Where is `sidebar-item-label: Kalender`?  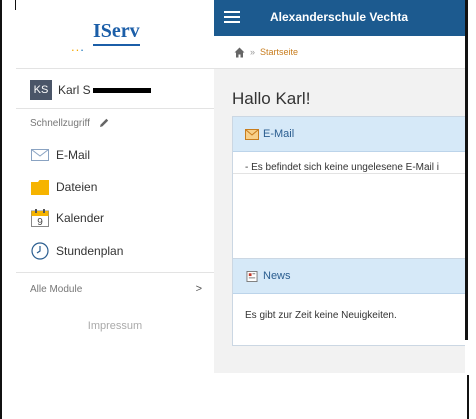 sidebar-item-label: Kalender is located at coordinates (80, 218).